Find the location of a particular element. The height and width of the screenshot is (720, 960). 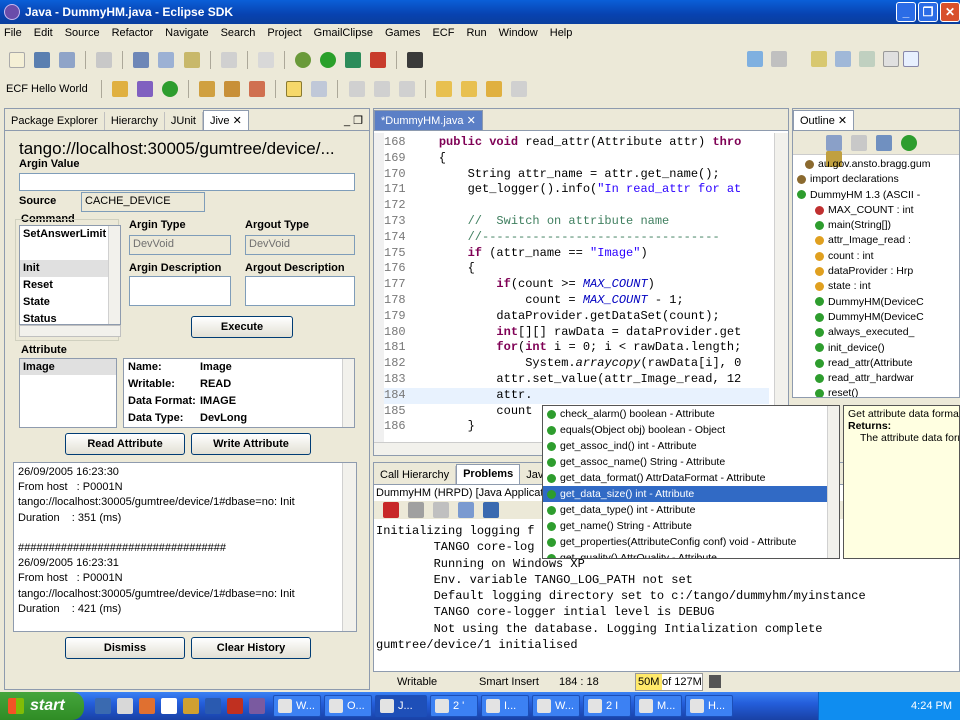

window-title-bar: Java - DummyHM.java - Eclipse SDK _ ❐ ✕ is located at coordinates (480, 12).